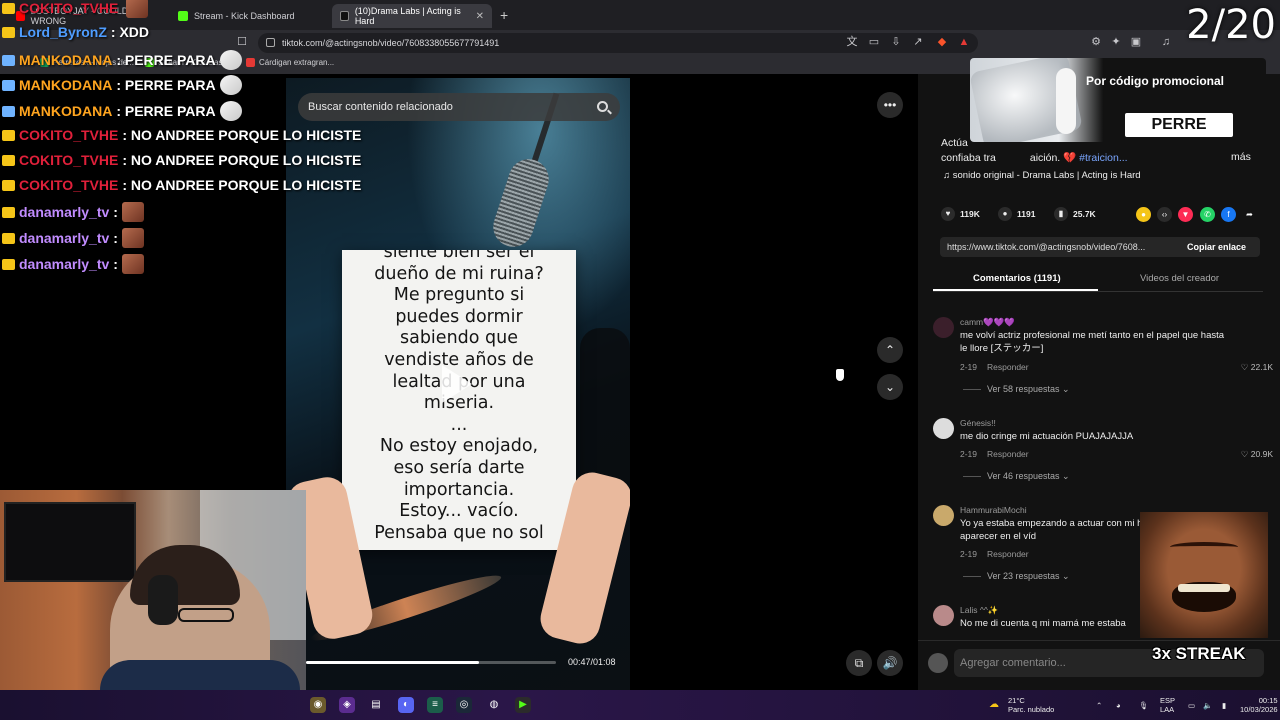  What do you see at coordinates (1016, 389) in the screenshot?
I see `view-replies-button: Ver 58 respuestas ⌄` at bounding box center [1016, 389].